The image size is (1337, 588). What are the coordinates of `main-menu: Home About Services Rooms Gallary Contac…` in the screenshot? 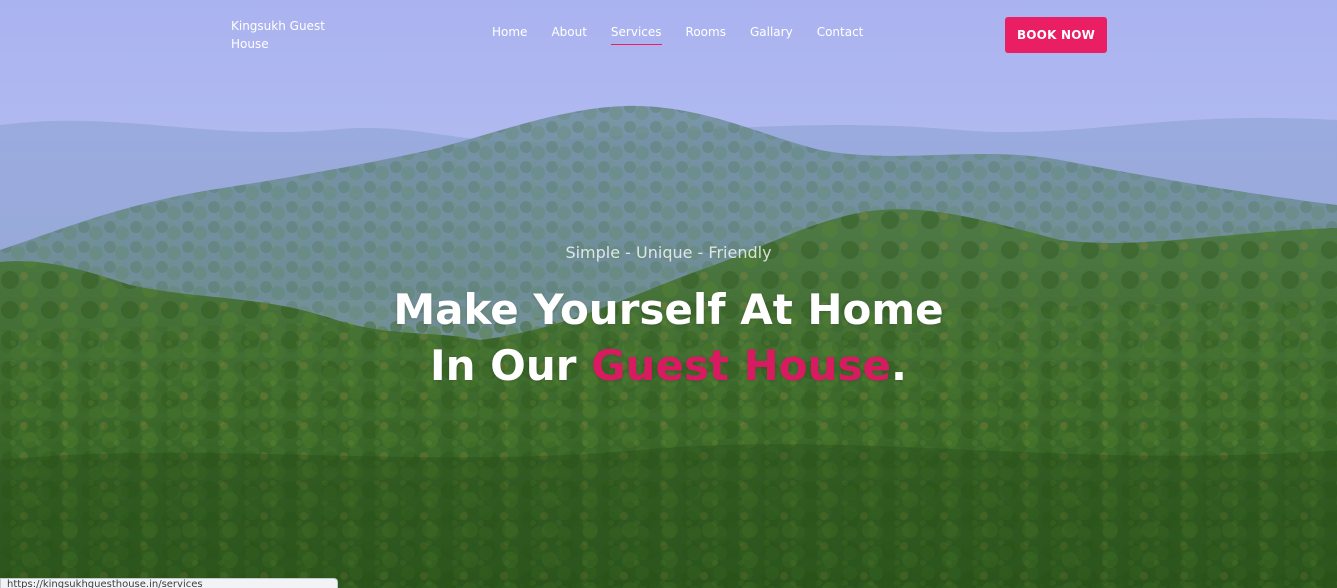 It's located at (689, 33).